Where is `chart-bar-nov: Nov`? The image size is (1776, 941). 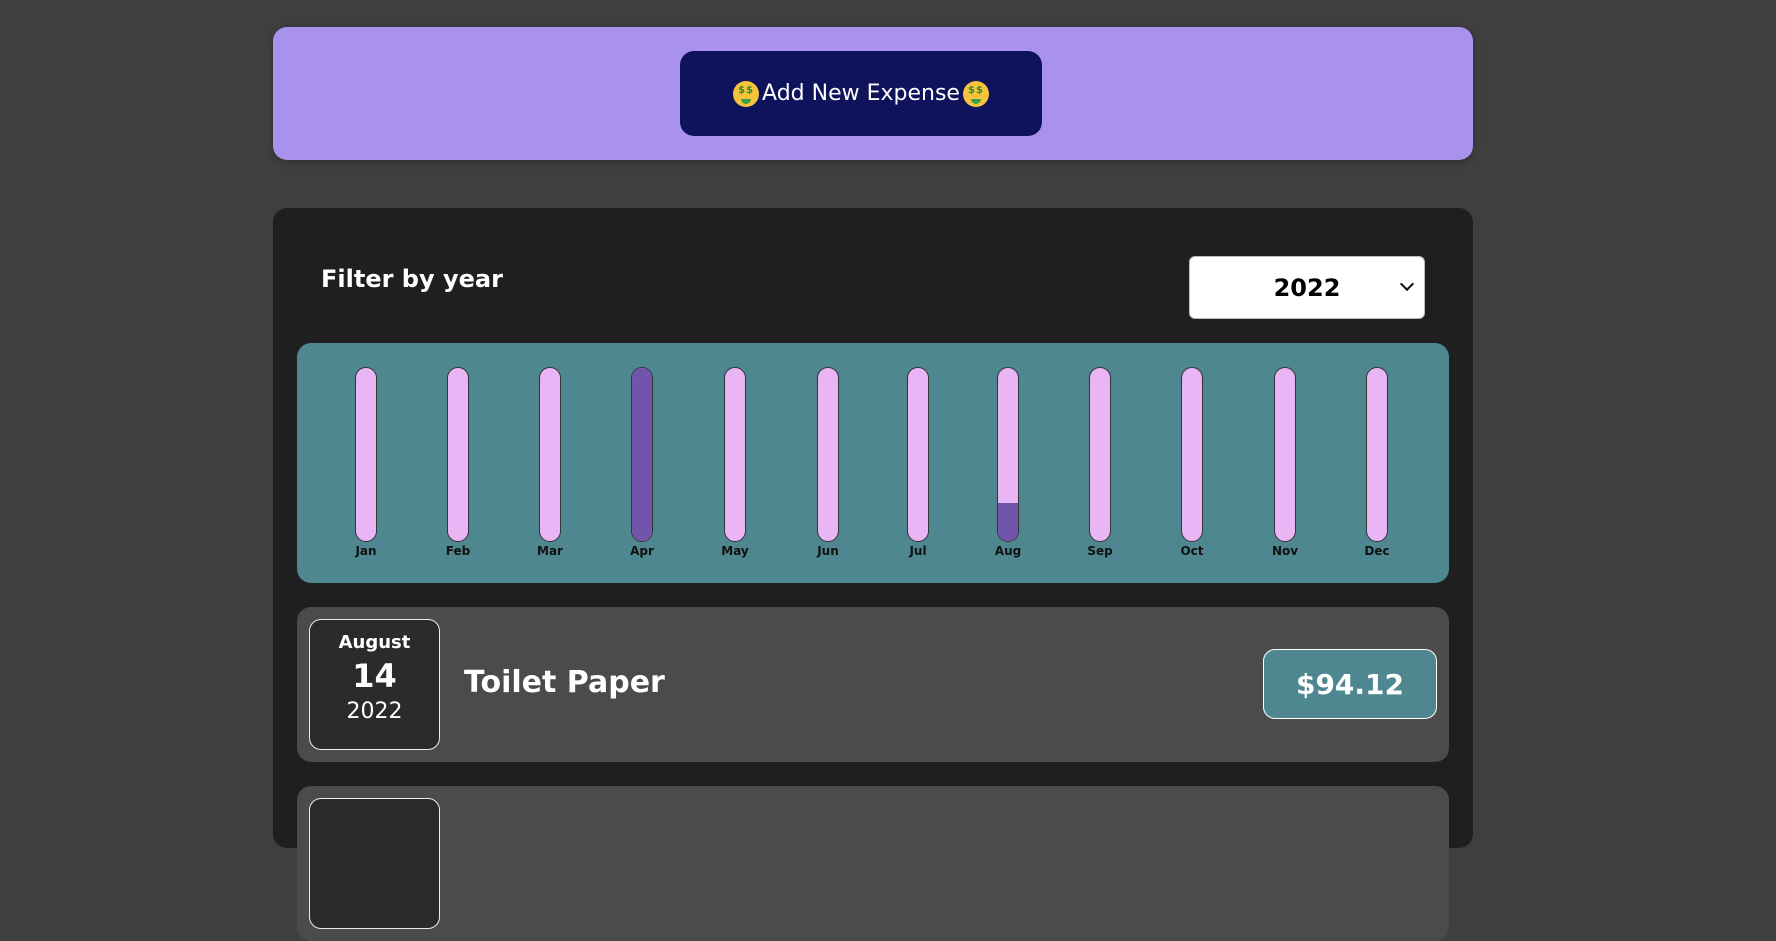 chart-bar-nov: Nov is located at coordinates (1285, 462).